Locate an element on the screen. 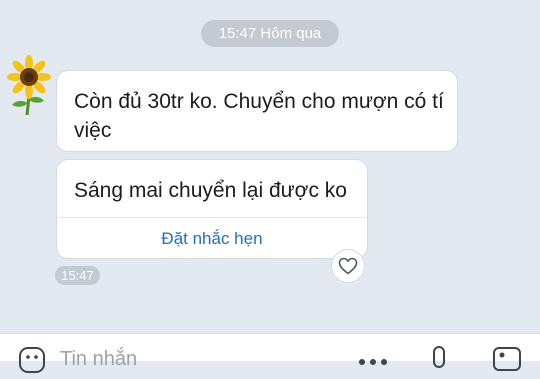 The width and height of the screenshot is (540, 379). emoji-icon is located at coordinates (32, 362).